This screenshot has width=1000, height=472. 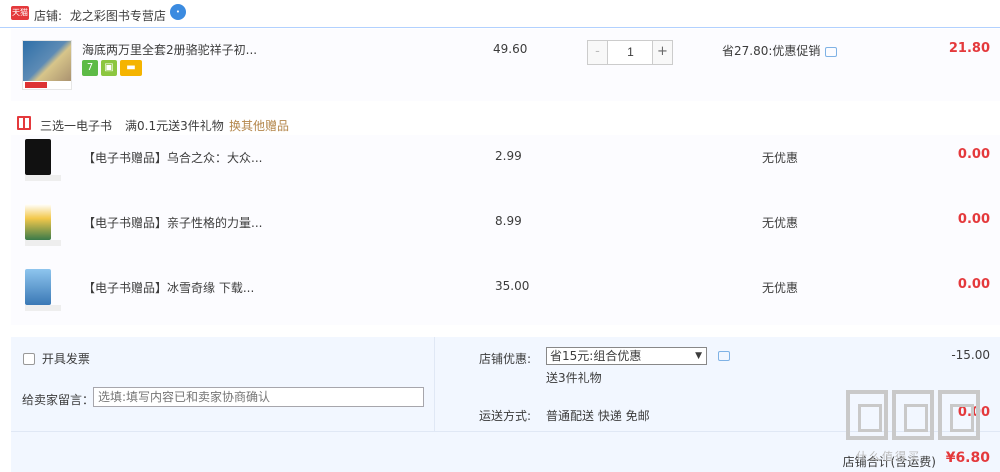 I want to click on shipping-label: 运送方式:, so click(x=505, y=416).